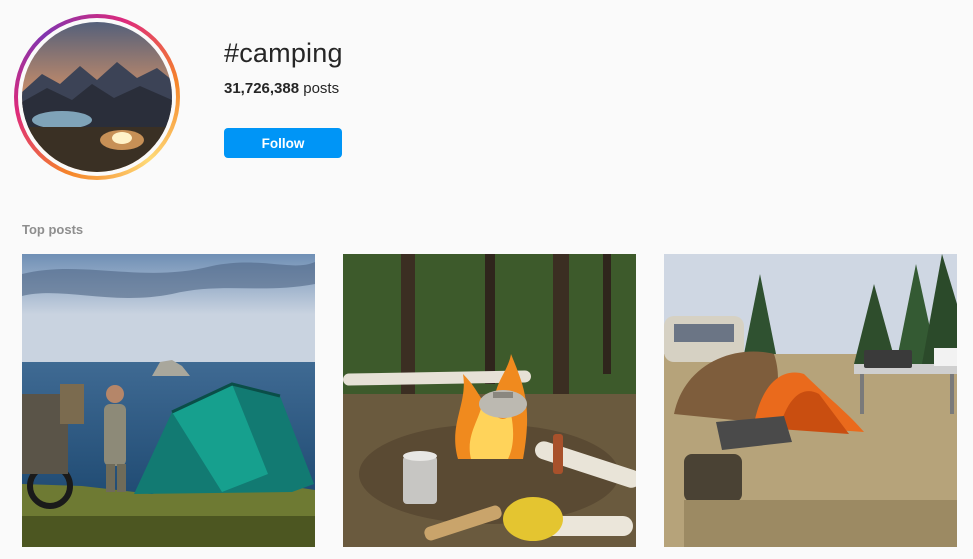 Image resolution: width=973 pixels, height=559 pixels. I want to click on top-posts-heading: Top posts, so click(53, 229).